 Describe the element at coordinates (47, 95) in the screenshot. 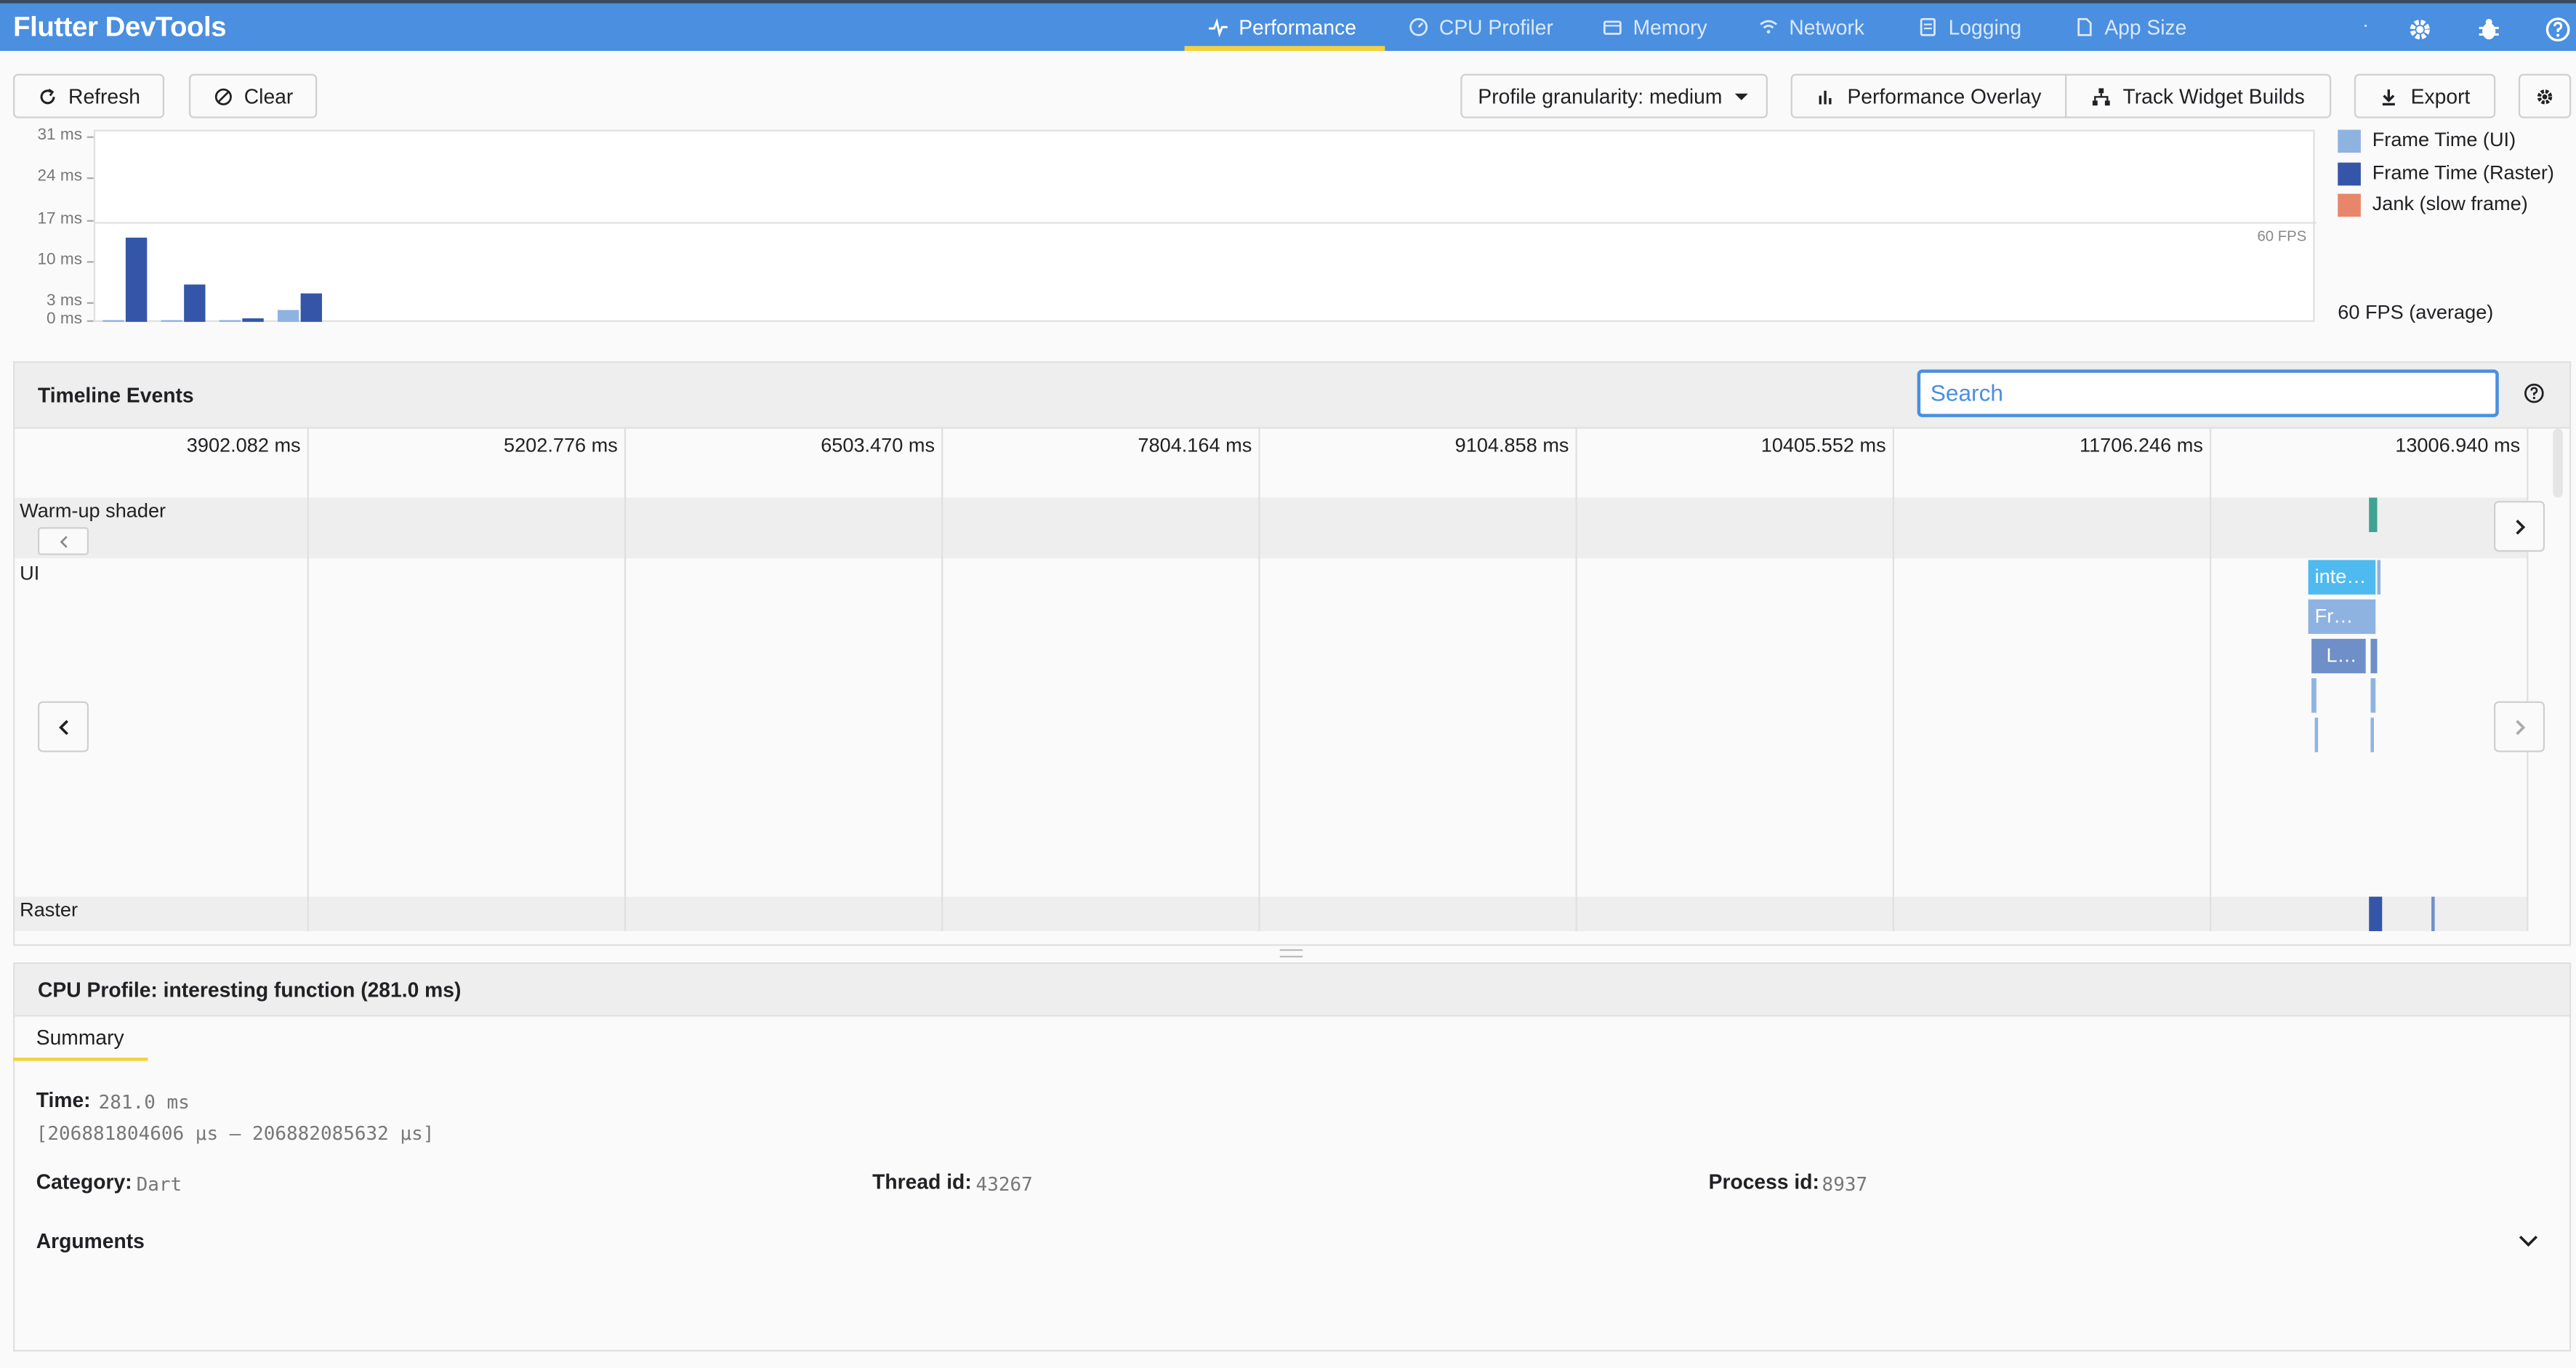

I see `refresh-icon` at that location.